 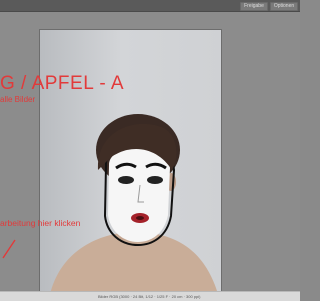 What do you see at coordinates (254, 6) in the screenshot?
I see `share-button: Freigabe` at bounding box center [254, 6].